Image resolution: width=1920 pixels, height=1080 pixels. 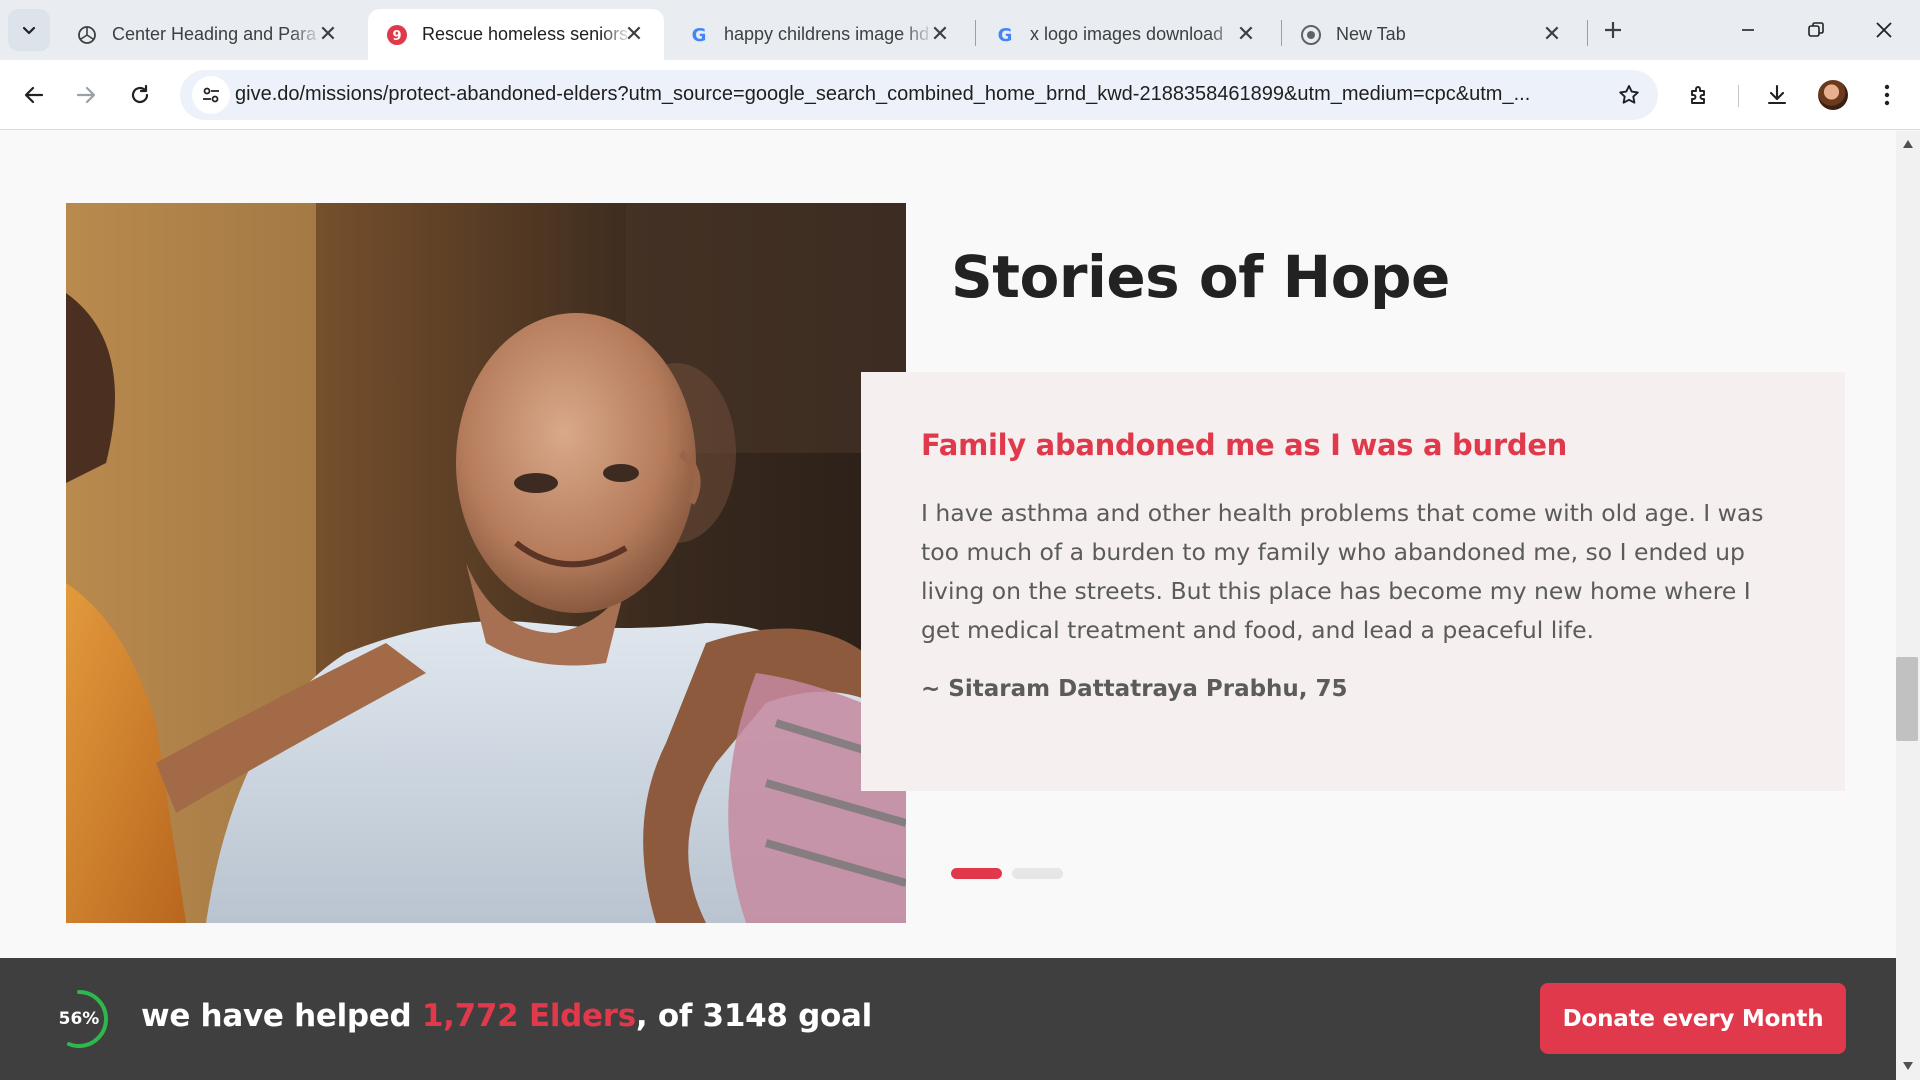 I want to click on close-window-button, so click(x=1884, y=30).